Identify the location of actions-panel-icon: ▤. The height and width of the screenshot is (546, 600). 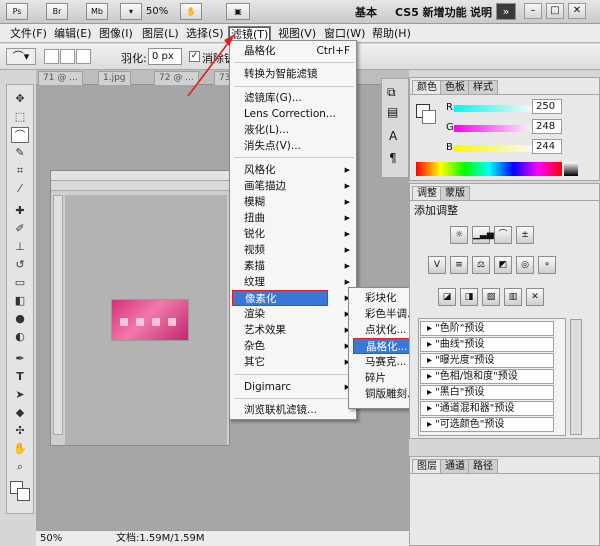
(392, 112).